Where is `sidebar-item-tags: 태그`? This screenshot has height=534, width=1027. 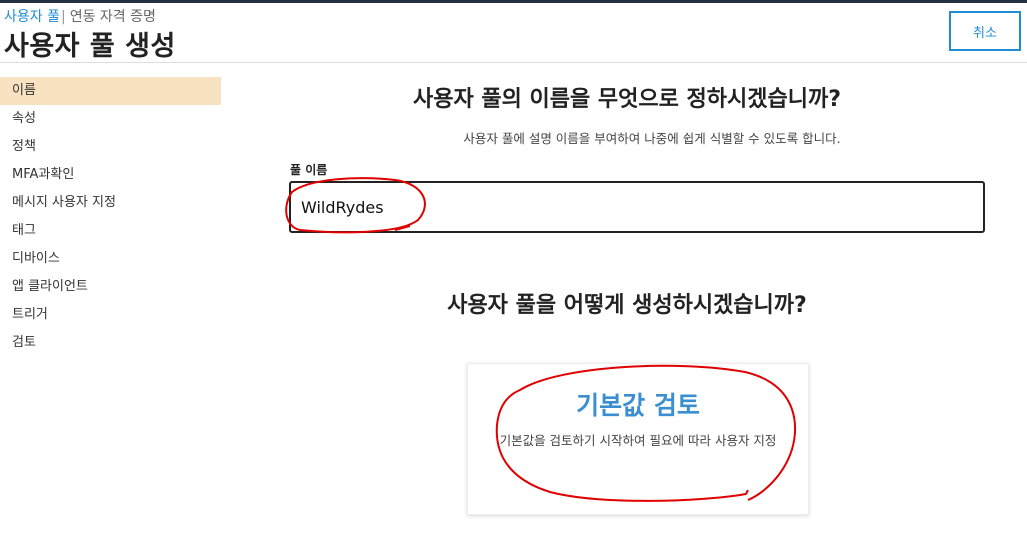
sidebar-item-tags: 태그 is located at coordinates (110, 231).